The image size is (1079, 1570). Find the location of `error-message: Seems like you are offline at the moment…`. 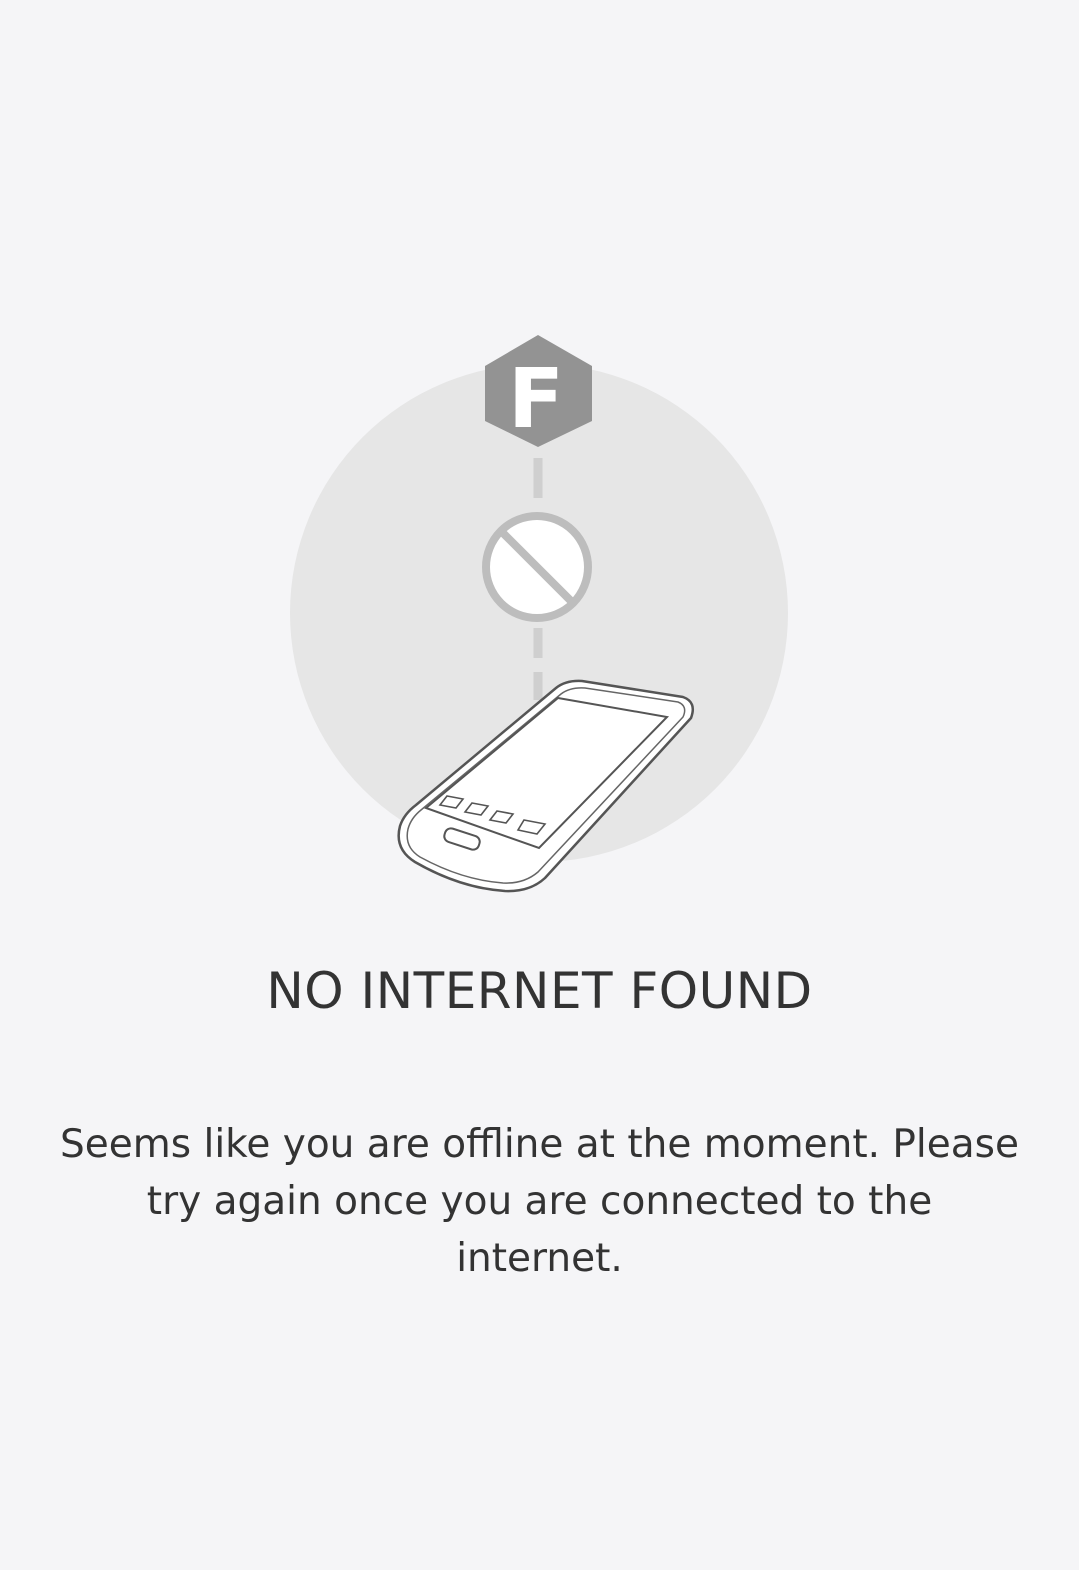

error-message: Seems like you are offline at the moment… is located at coordinates (539, 1201).